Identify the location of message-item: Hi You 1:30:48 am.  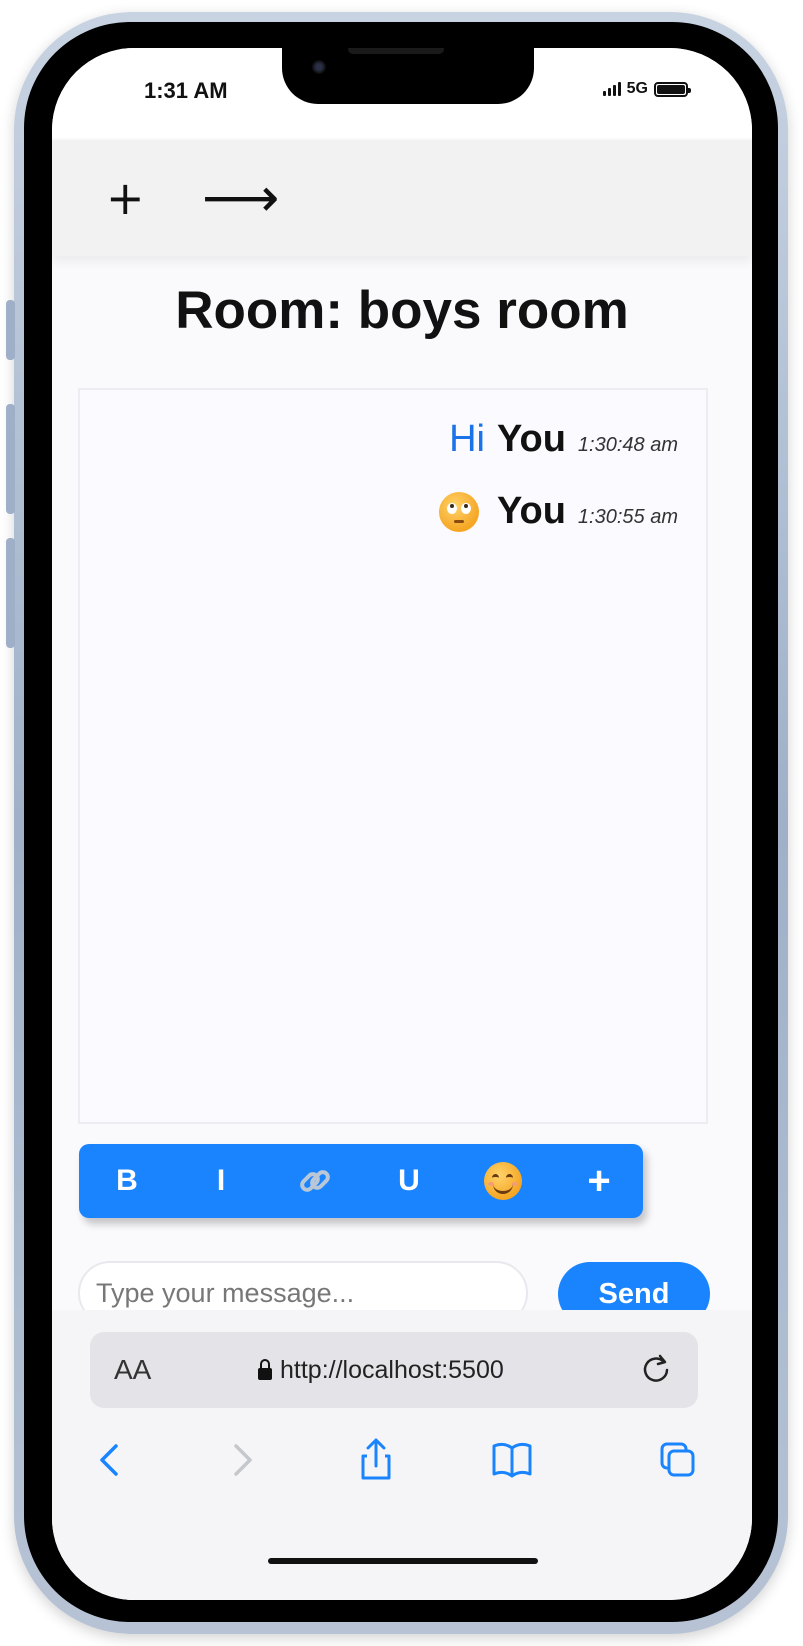
(563, 439).